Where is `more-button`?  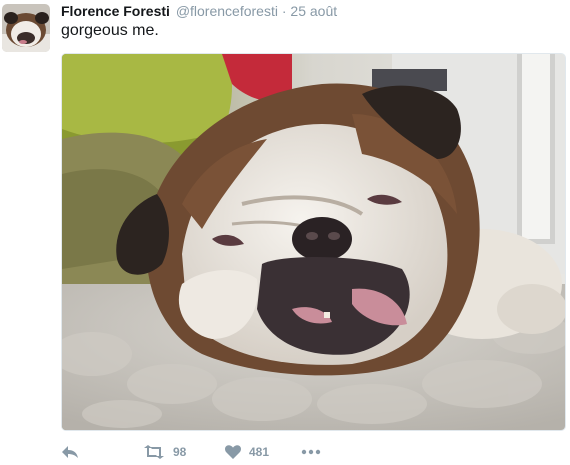 more-button is located at coordinates (311, 452).